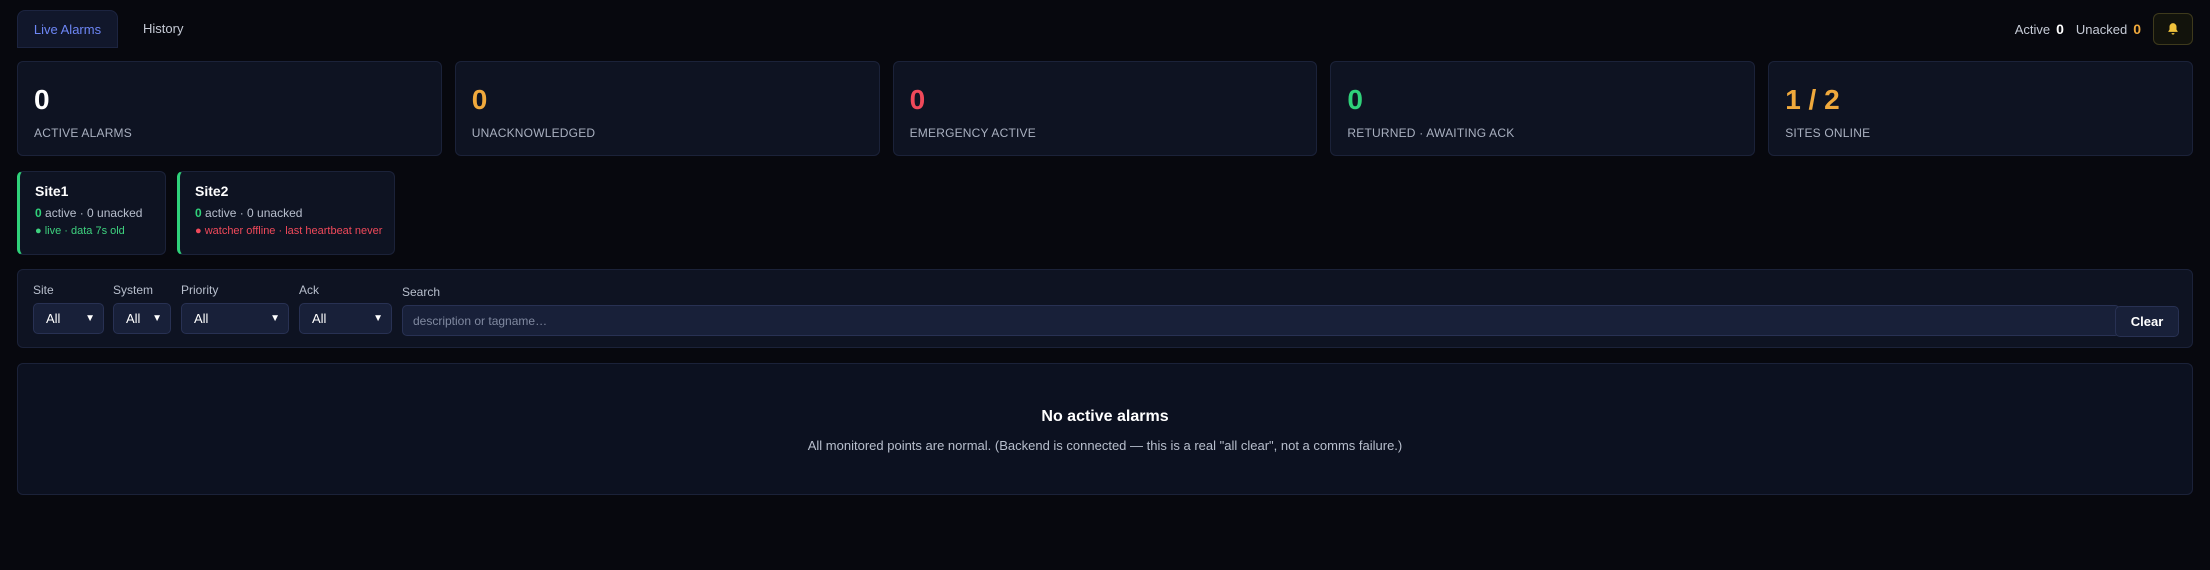 Image resolution: width=2210 pixels, height=570 pixels. Describe the element at coordinates (972, 133) in the screenshot. I see `card-label: EMERGENCY ACTIVE` at that location.